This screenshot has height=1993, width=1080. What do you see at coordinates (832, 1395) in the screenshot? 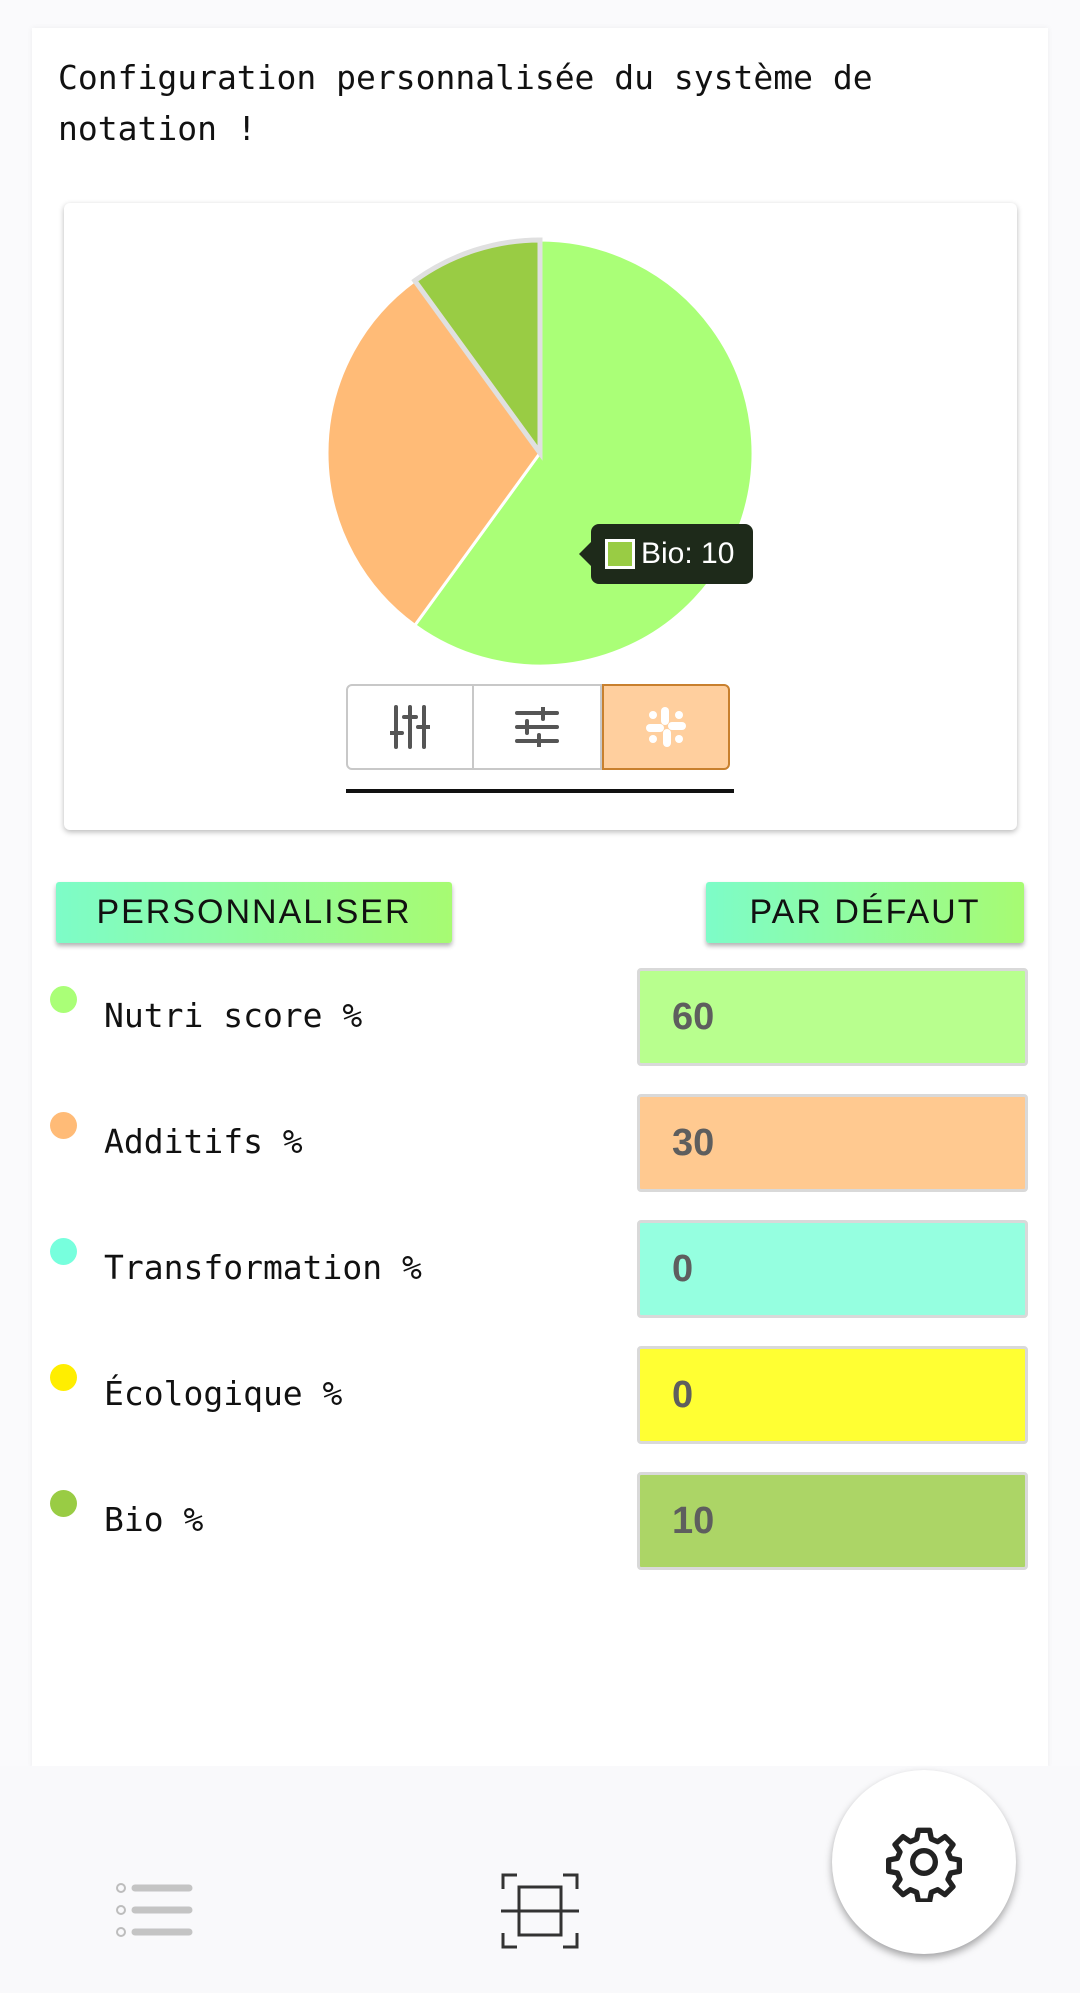
I see `ecological-input: 0` at bounding box center [832, 1395].